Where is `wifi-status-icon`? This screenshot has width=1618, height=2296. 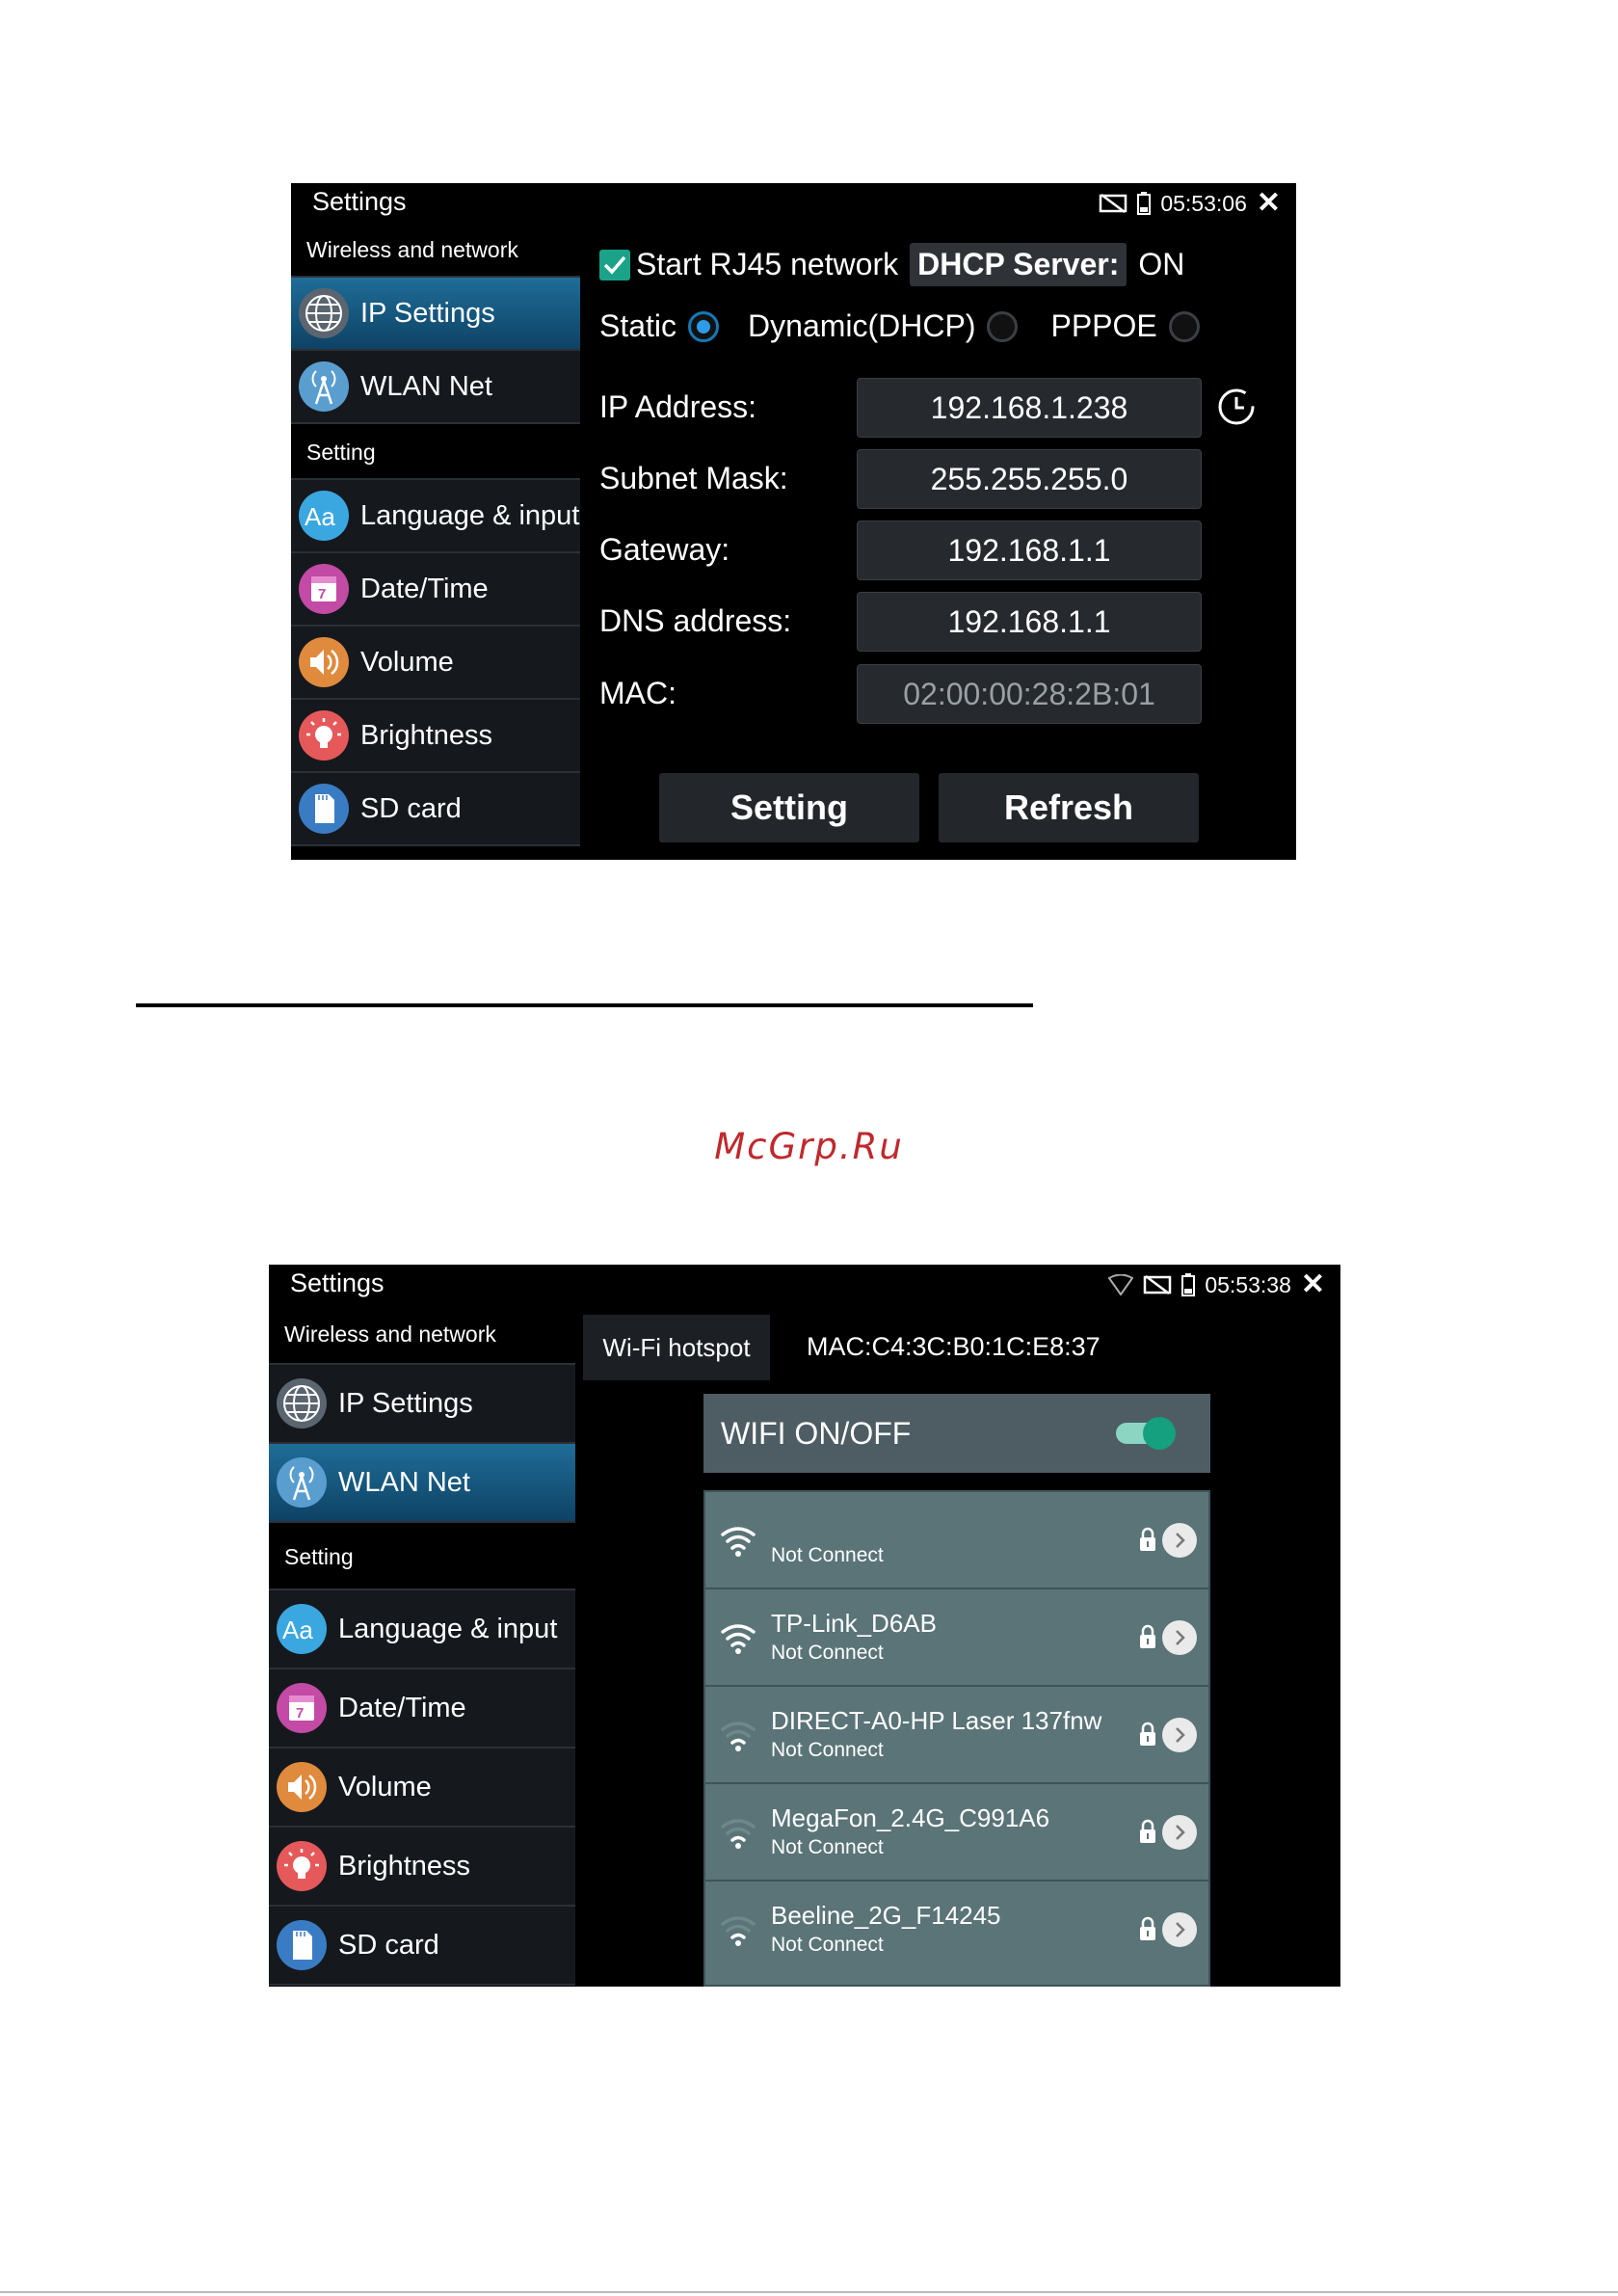
wifi-status-icon is located at coordinates (1121, 1284).